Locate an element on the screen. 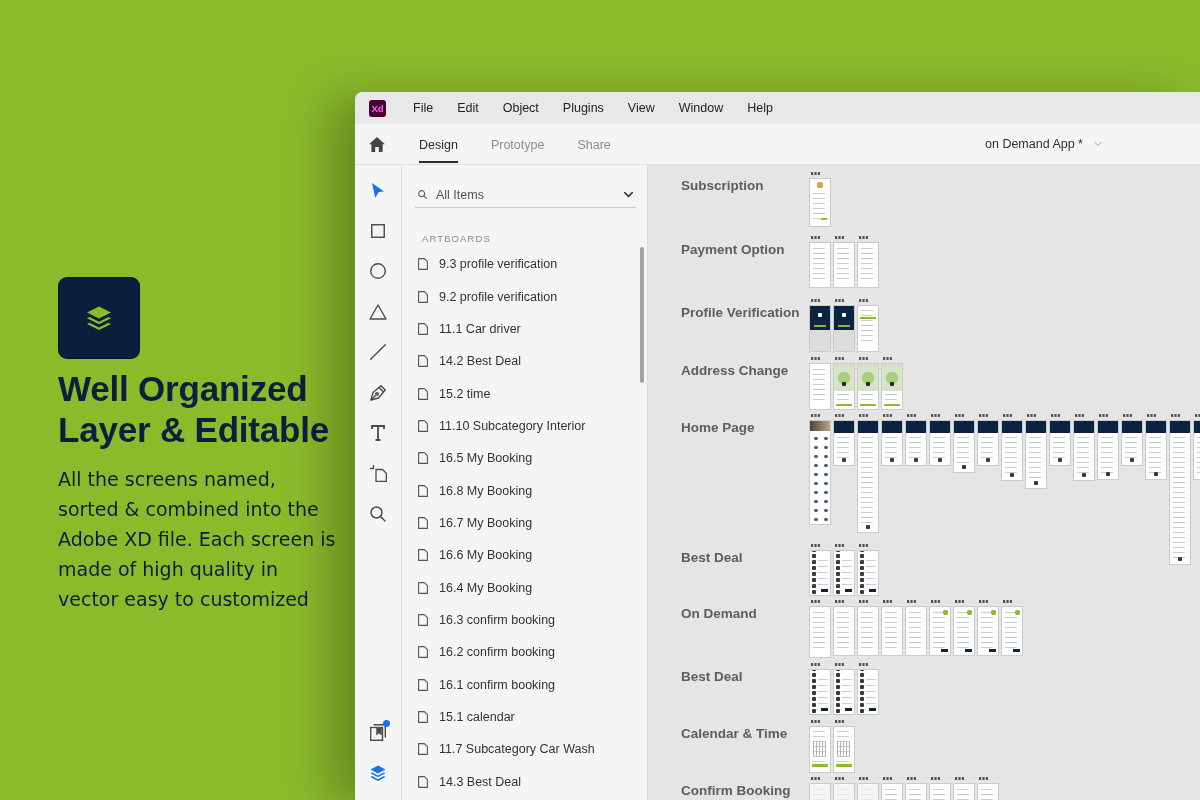  text-icon is located at coordinates (378, 433).